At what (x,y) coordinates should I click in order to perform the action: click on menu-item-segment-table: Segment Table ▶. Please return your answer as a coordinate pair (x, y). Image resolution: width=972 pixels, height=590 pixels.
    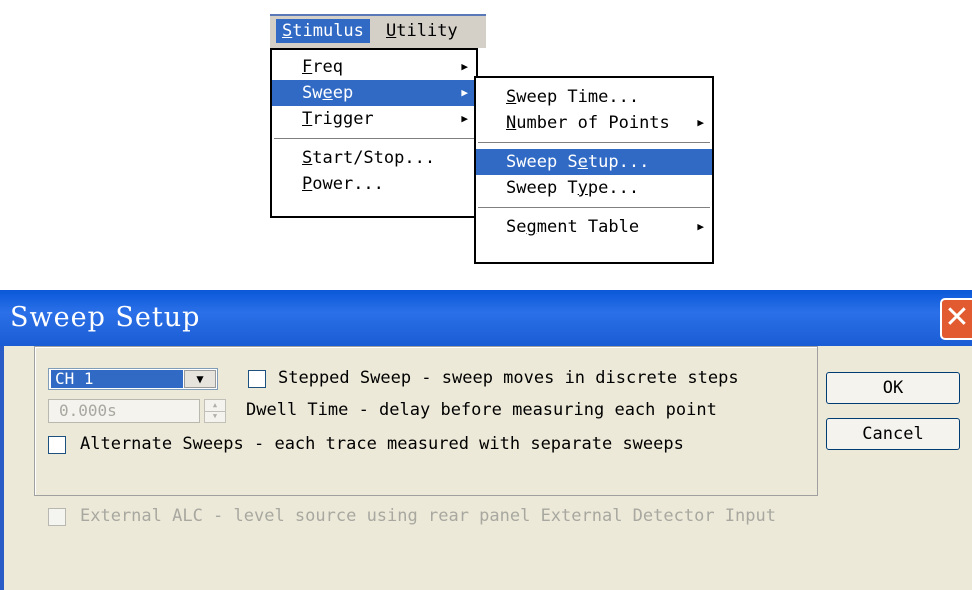
    Looking at the image, I should click on (594, 227).